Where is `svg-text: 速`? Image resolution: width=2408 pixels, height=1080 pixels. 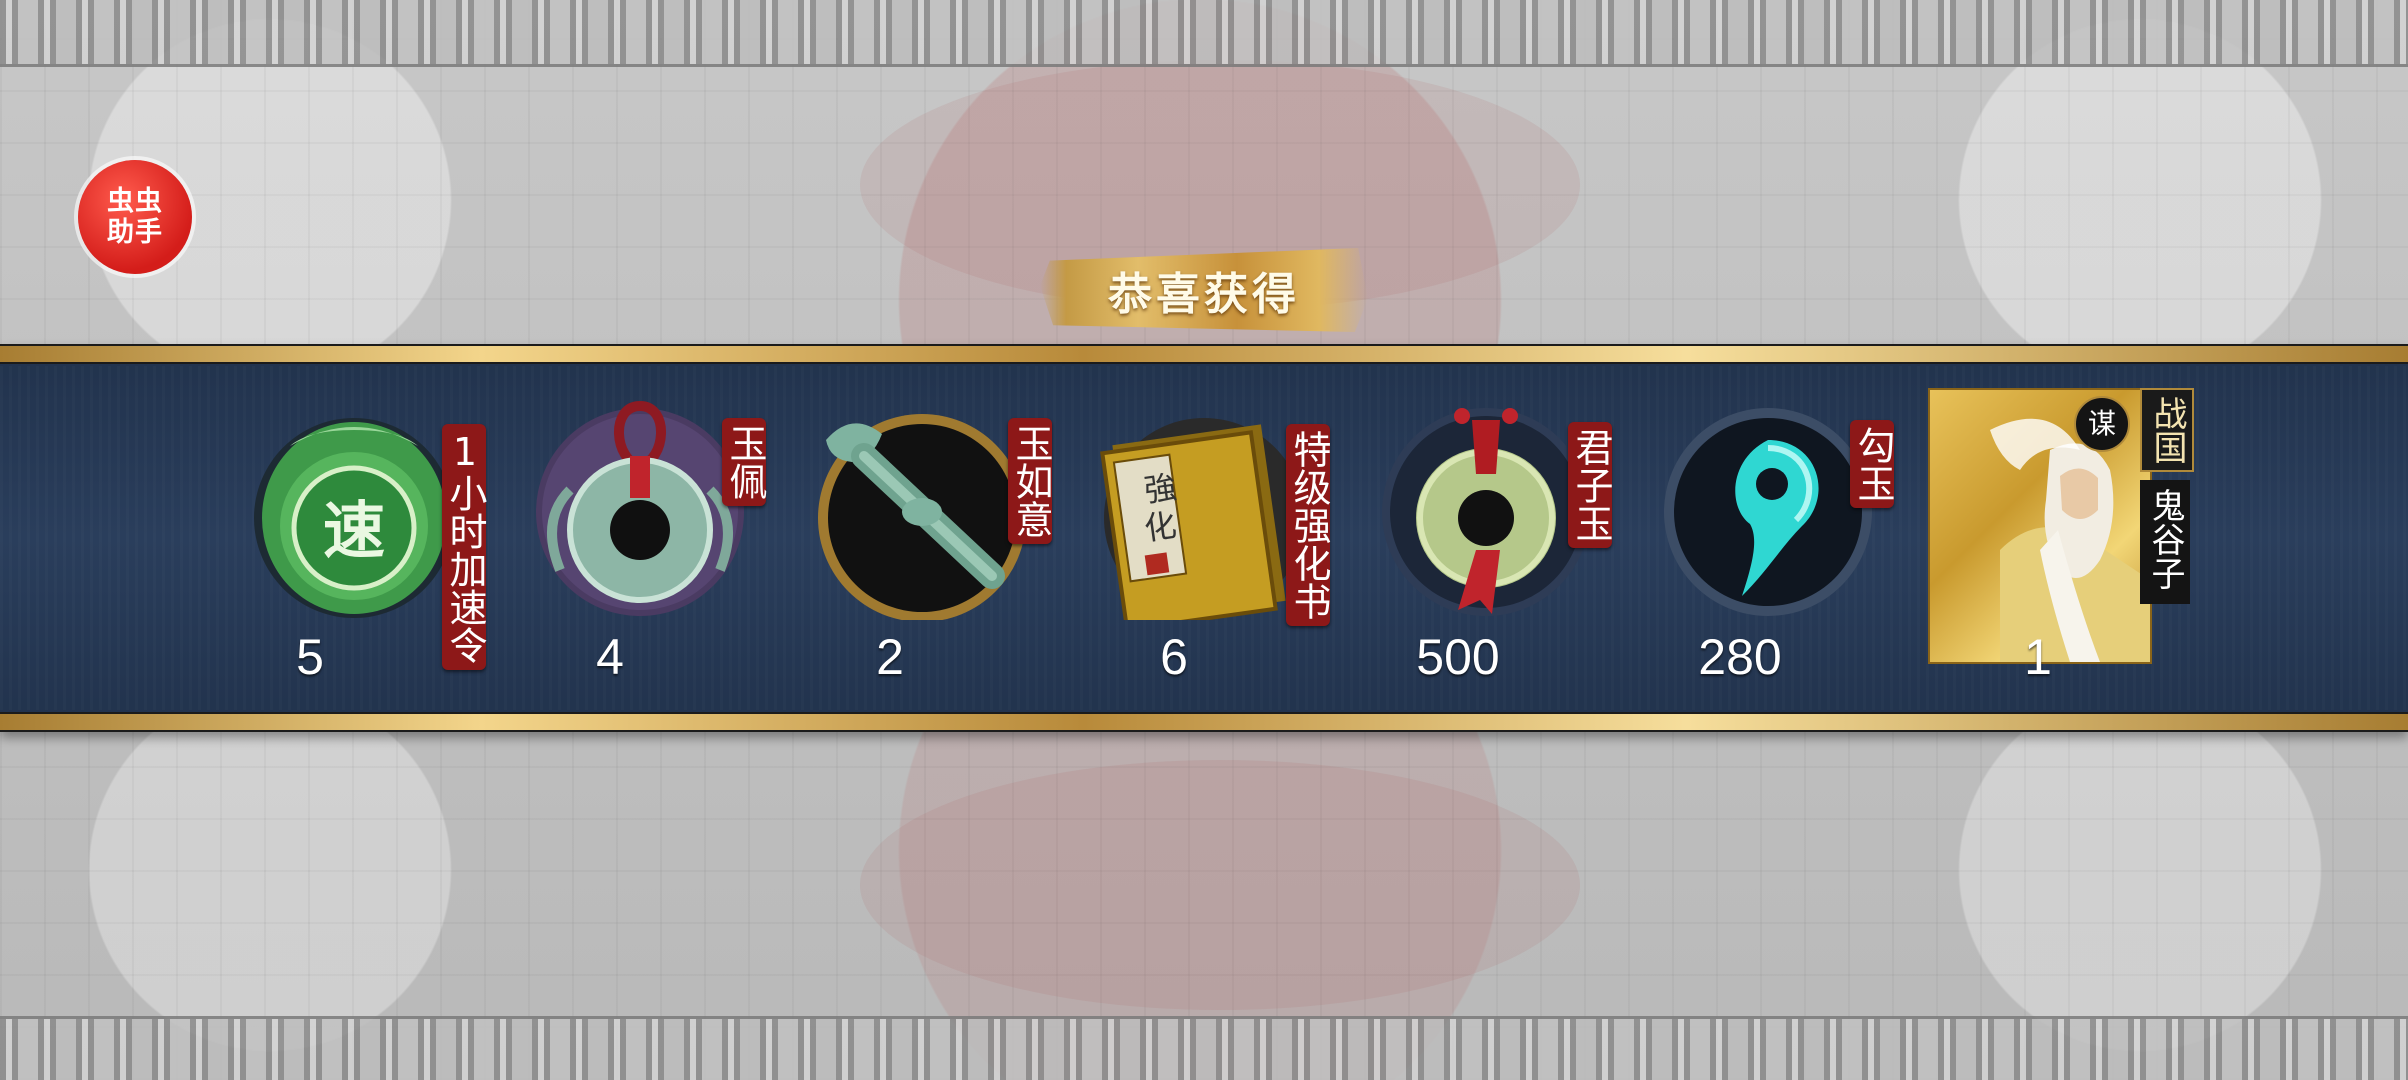
svg-text: 速 is located at coordinates (354, 530).